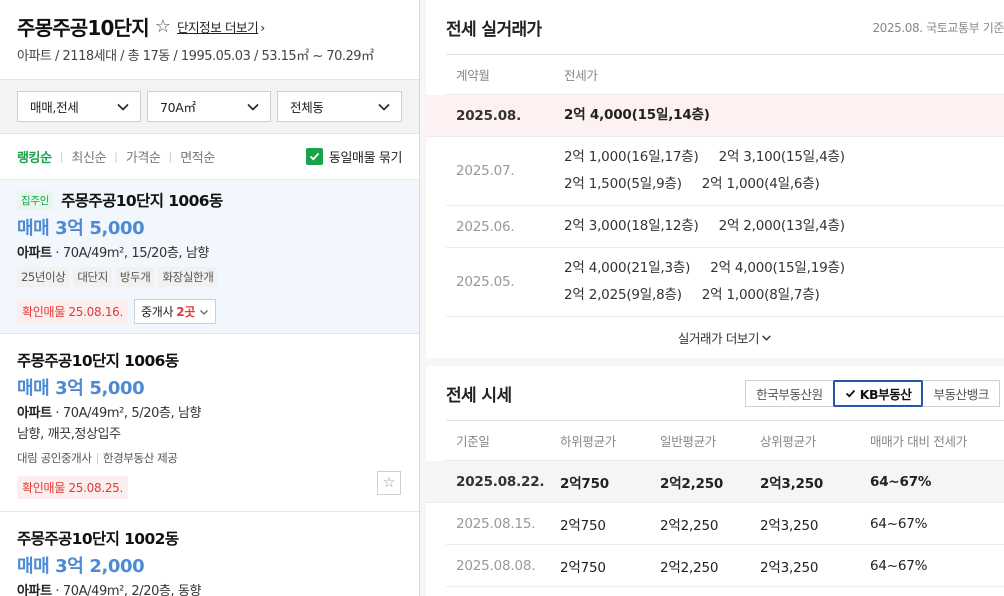  I want to click on listing-tag: 화장실한개, so click(188, 277).